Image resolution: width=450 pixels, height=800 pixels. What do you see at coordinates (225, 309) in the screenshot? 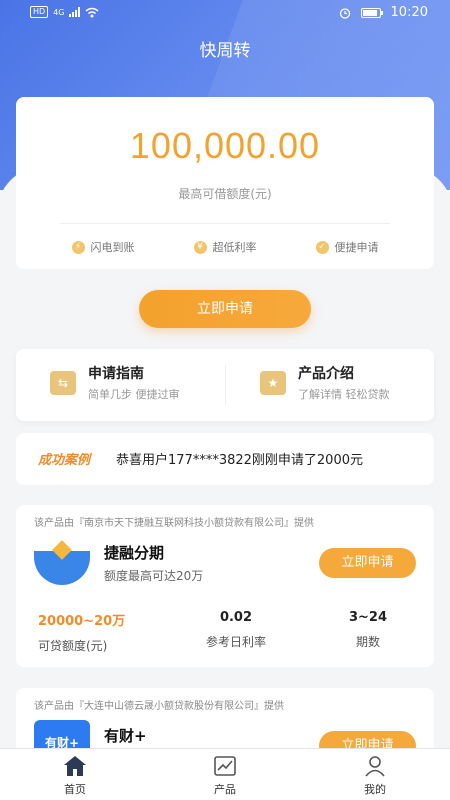
I see `apply-now-button: 立即申请` at bounding box center [225, 309].